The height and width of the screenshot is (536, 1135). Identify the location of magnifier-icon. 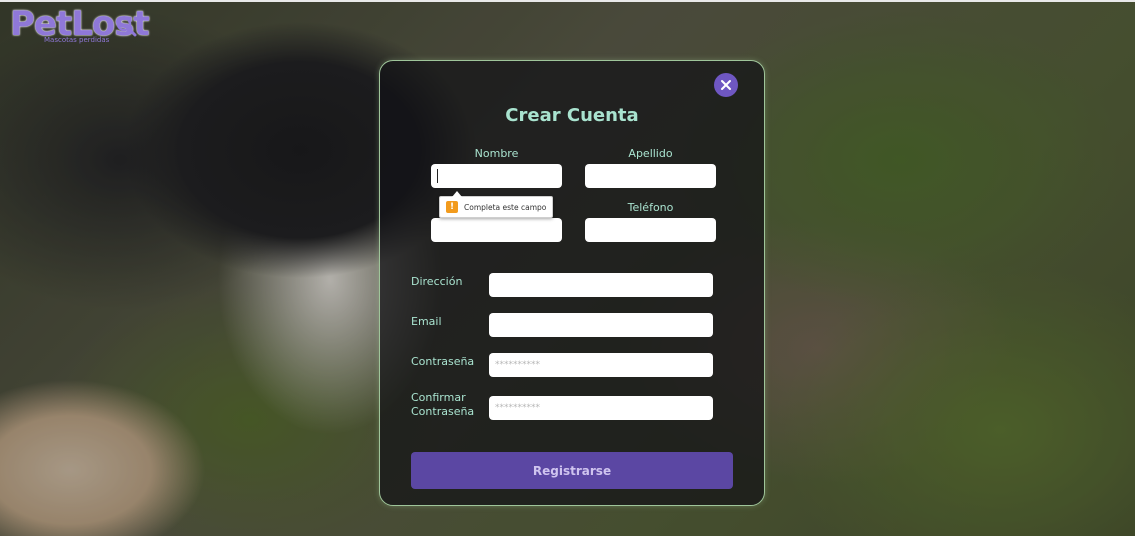
(126, 26).